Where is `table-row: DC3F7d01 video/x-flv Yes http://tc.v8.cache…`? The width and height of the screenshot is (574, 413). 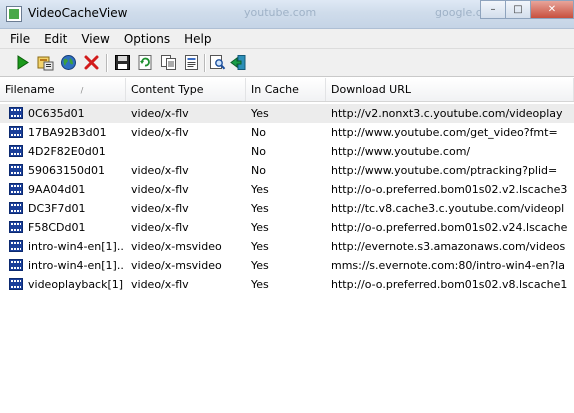 table-row: DC3F7d01 video/x-flv Yes http://tc.v8.cache… is located at coordinates (287, 208).